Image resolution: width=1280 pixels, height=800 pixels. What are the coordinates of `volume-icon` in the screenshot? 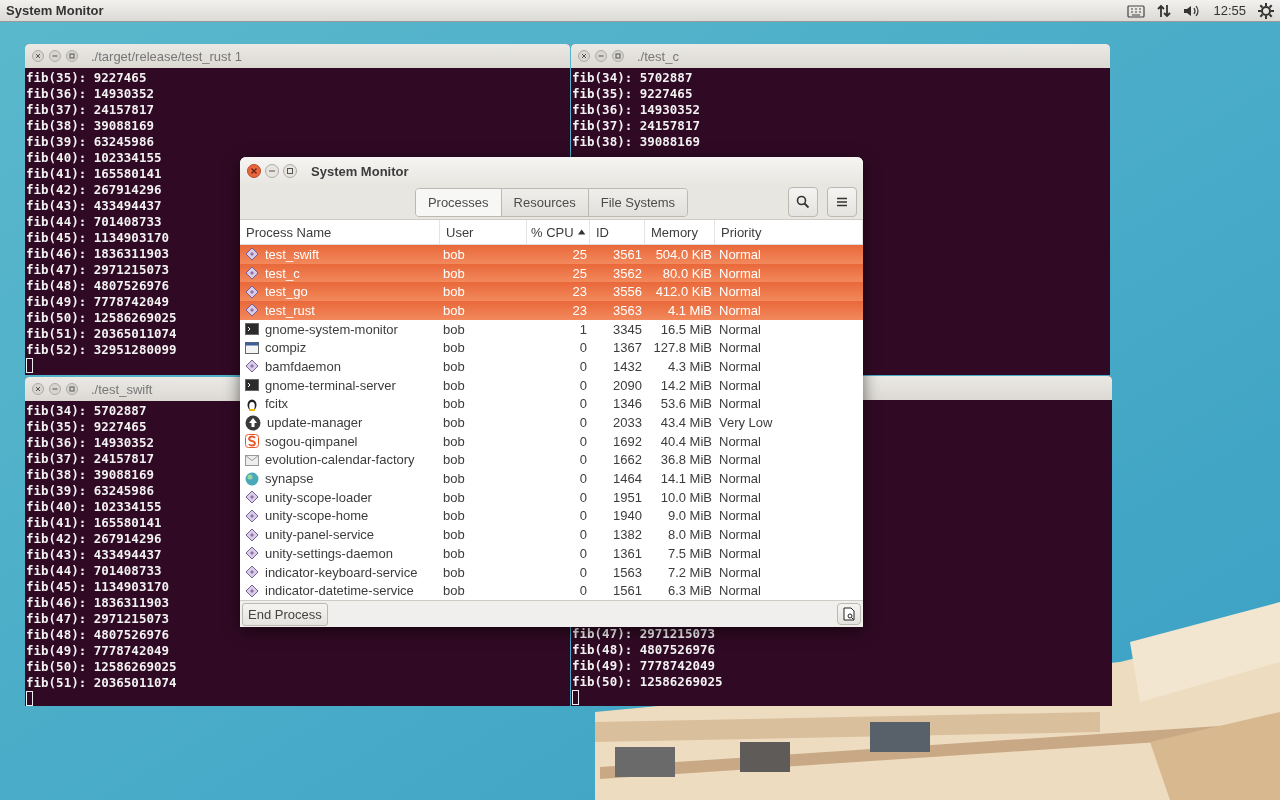 It's located at (1192, 10).